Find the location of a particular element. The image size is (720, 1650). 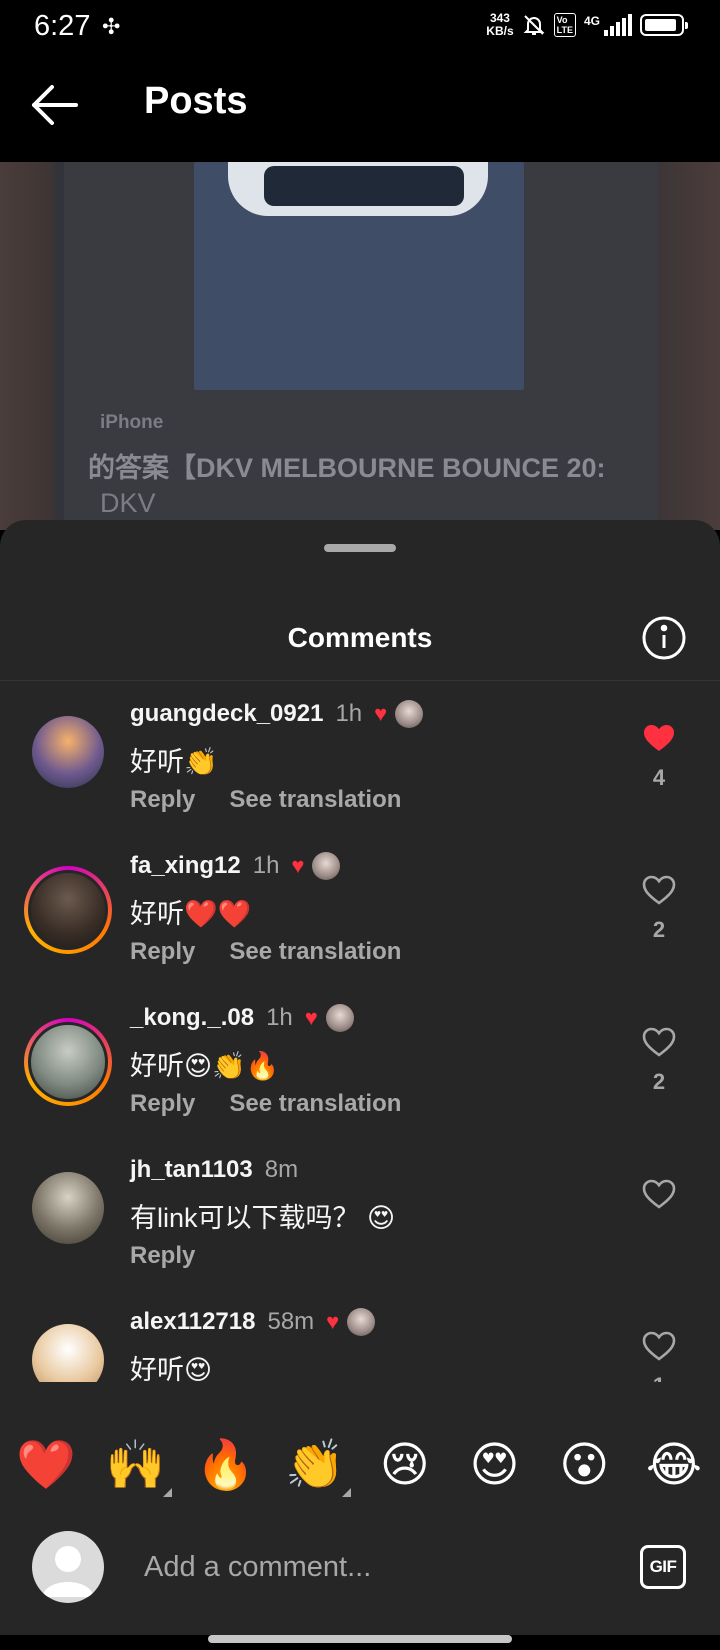

network-type: 4G is located at coordinates (591, 21).